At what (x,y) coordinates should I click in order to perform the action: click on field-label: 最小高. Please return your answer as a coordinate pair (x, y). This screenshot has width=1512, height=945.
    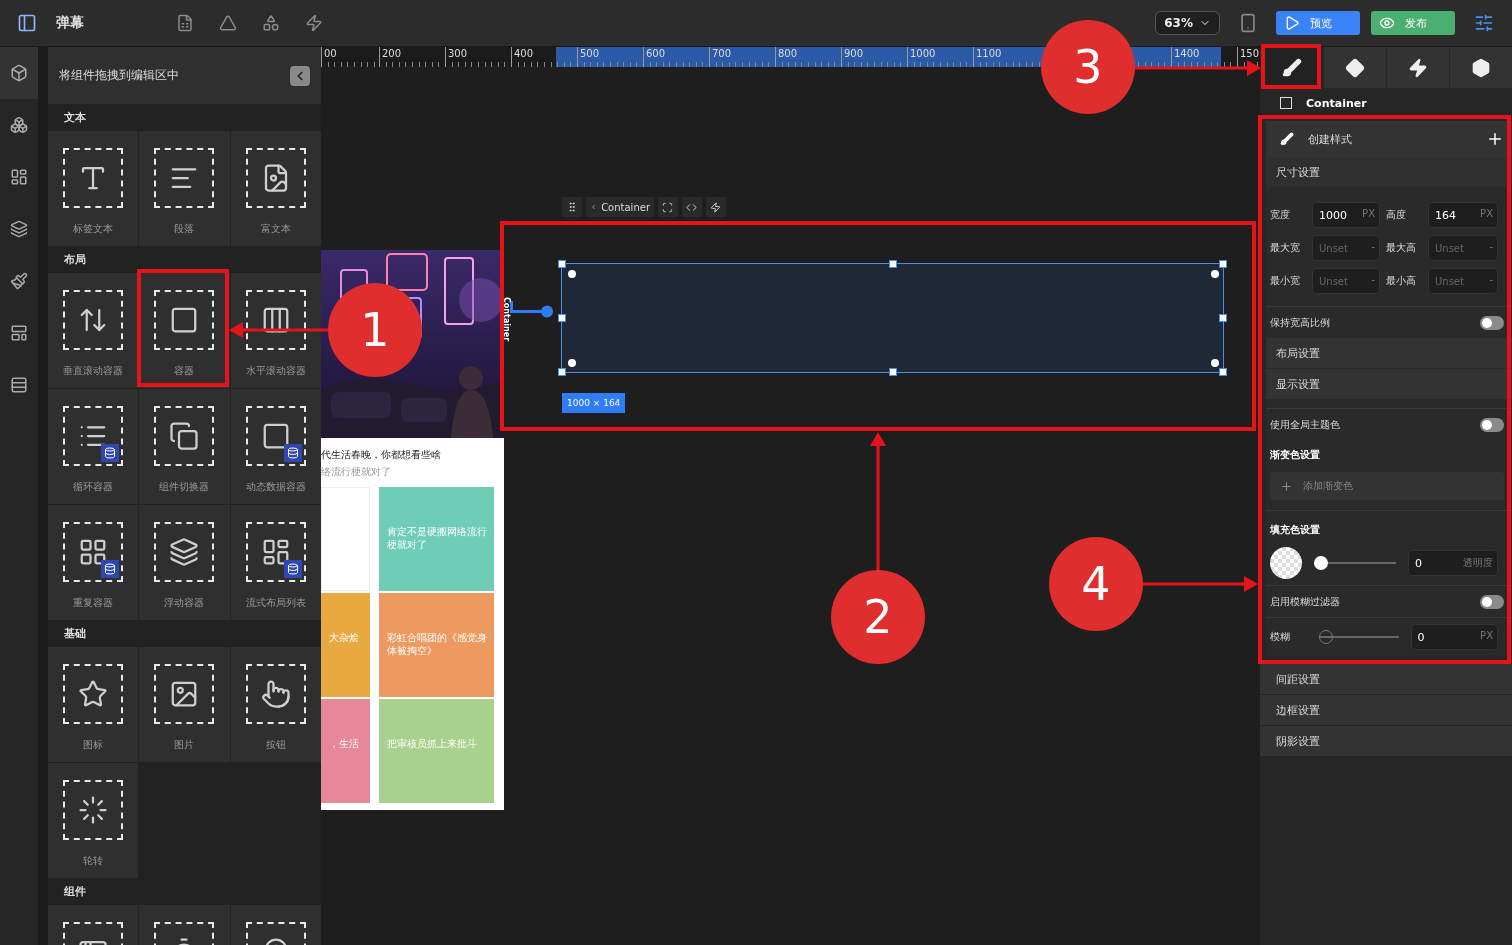
    Looking at the image, I should click on (1401, 281).